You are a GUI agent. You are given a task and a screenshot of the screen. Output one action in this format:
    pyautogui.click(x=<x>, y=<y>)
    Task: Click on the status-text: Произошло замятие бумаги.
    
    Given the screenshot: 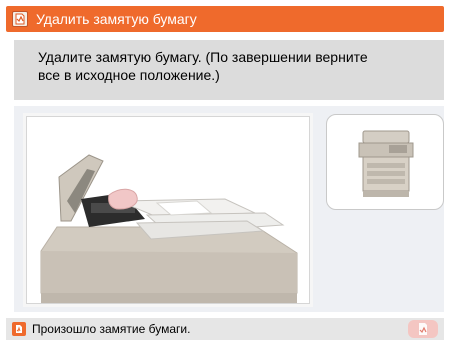 What is the action you would take?
    pyautogui.click(x=111, y=329)
    